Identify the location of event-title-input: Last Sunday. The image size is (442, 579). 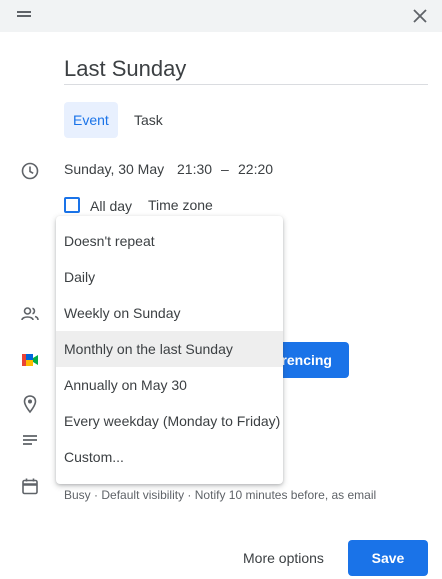
(246, 70).